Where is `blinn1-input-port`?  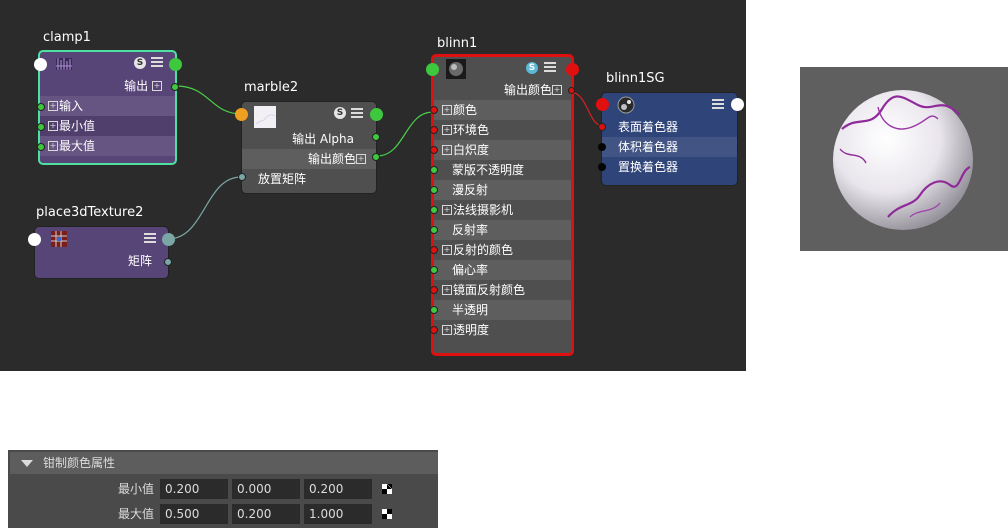
blinn1-input-port is located at coordinates (432, 69).